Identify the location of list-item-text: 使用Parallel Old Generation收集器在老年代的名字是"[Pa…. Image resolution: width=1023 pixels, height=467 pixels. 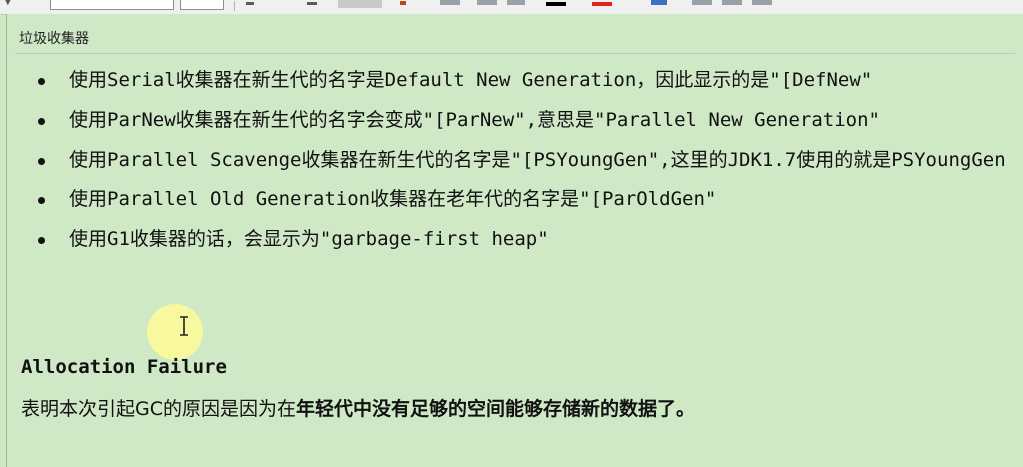
(393, 199).